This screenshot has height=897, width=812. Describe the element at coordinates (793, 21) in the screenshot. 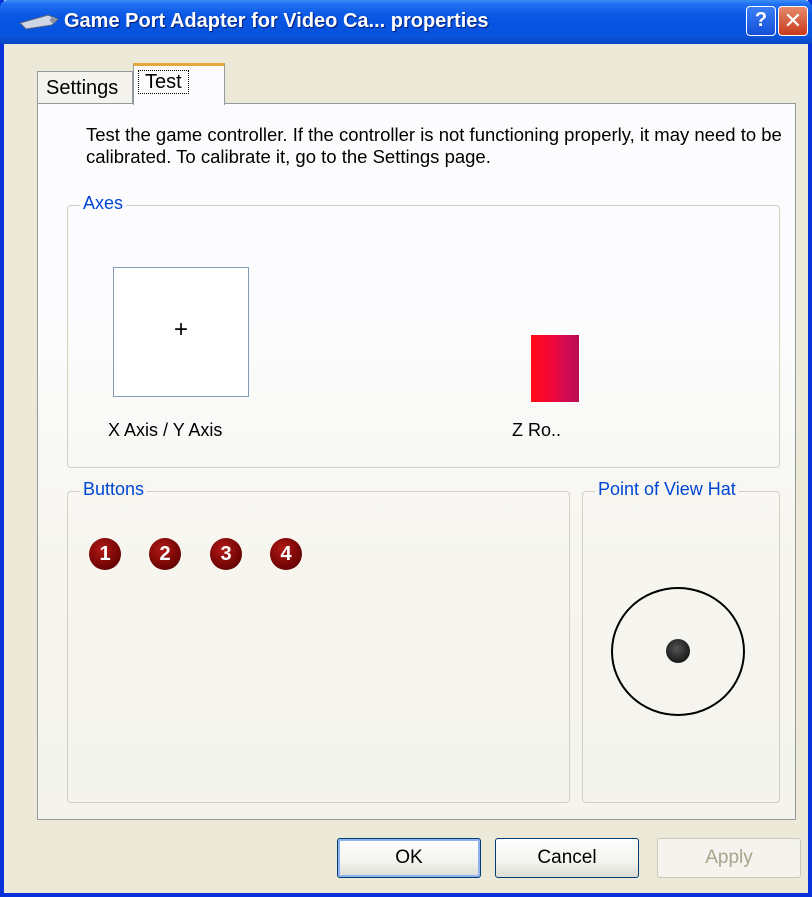

I see `close-button: ✕` at that location.